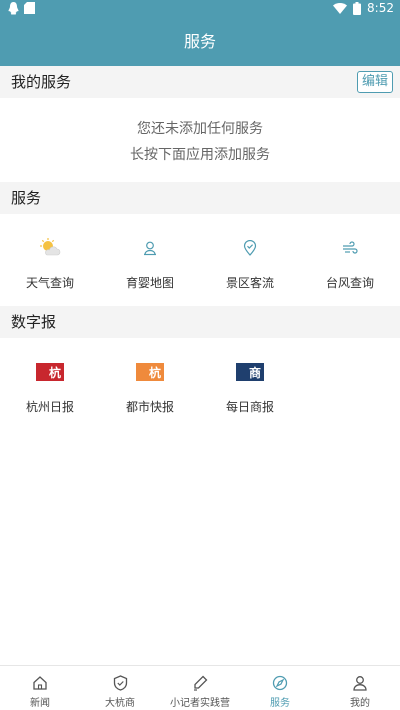 This screenshot has height=710, width=400. Describe the element at coordinates (249, 407) in the screenshot. I see `paper-label: 每日商报` at that location.